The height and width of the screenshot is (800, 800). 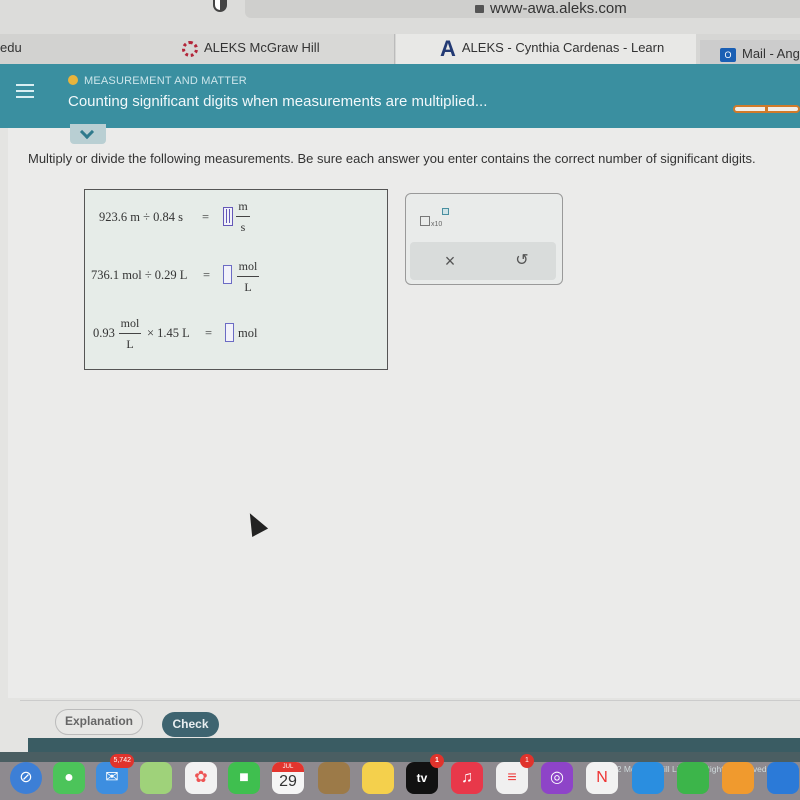 What do you see at coordinates (209, 333) in the screenshot?
I see `problem-3-equals: =` at bounding box center [209, 333].